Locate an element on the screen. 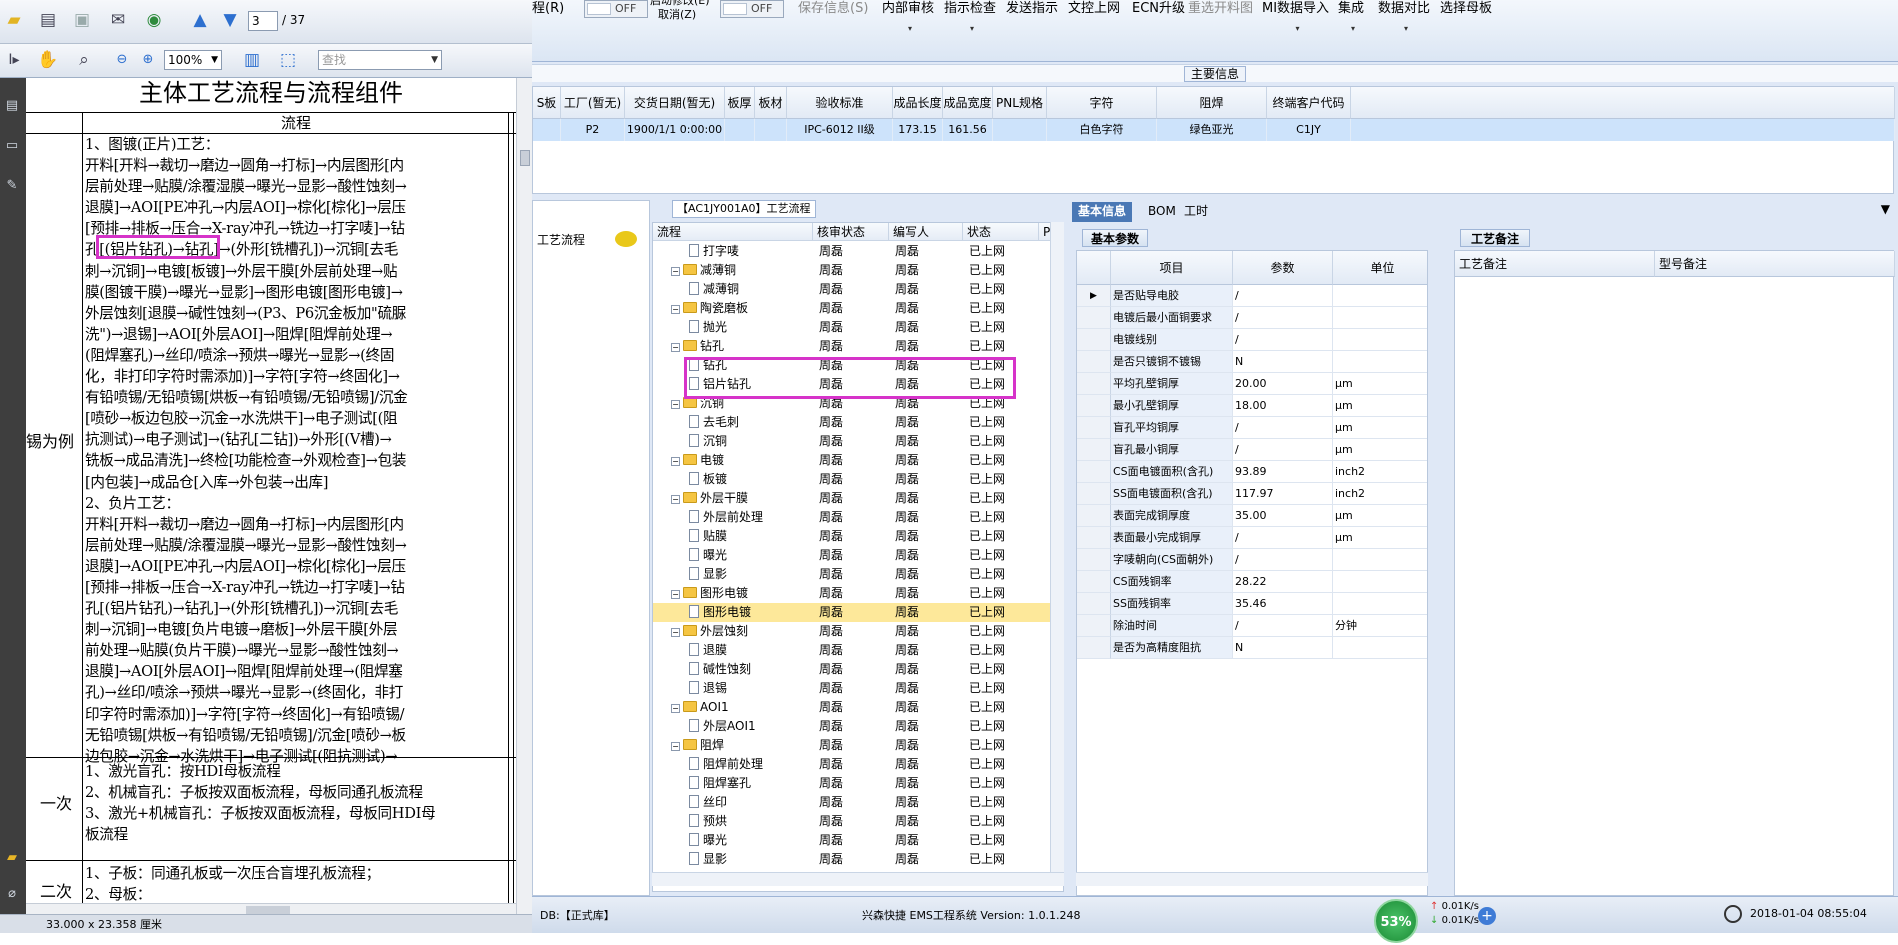 This screenshot has width=1898, height=945. param-cell: 平均孔壁铜厚 is located at coordinates (1172, 384).